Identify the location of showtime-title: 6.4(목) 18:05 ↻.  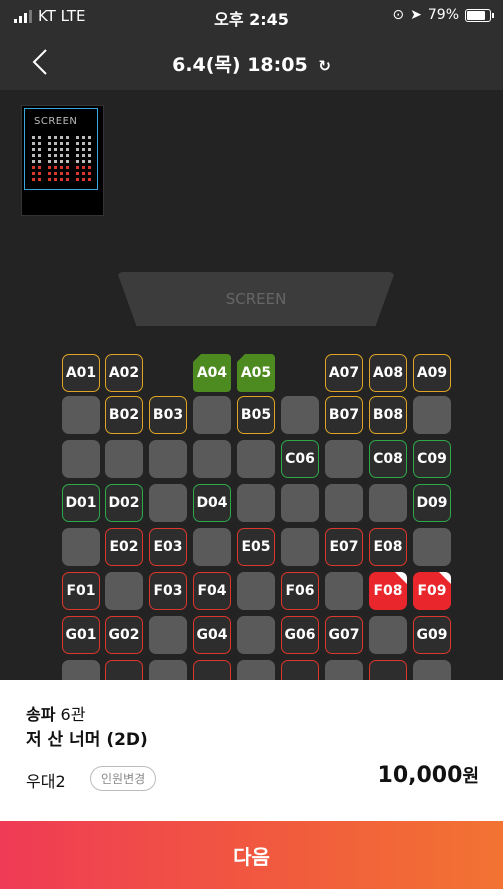
(251, 63).